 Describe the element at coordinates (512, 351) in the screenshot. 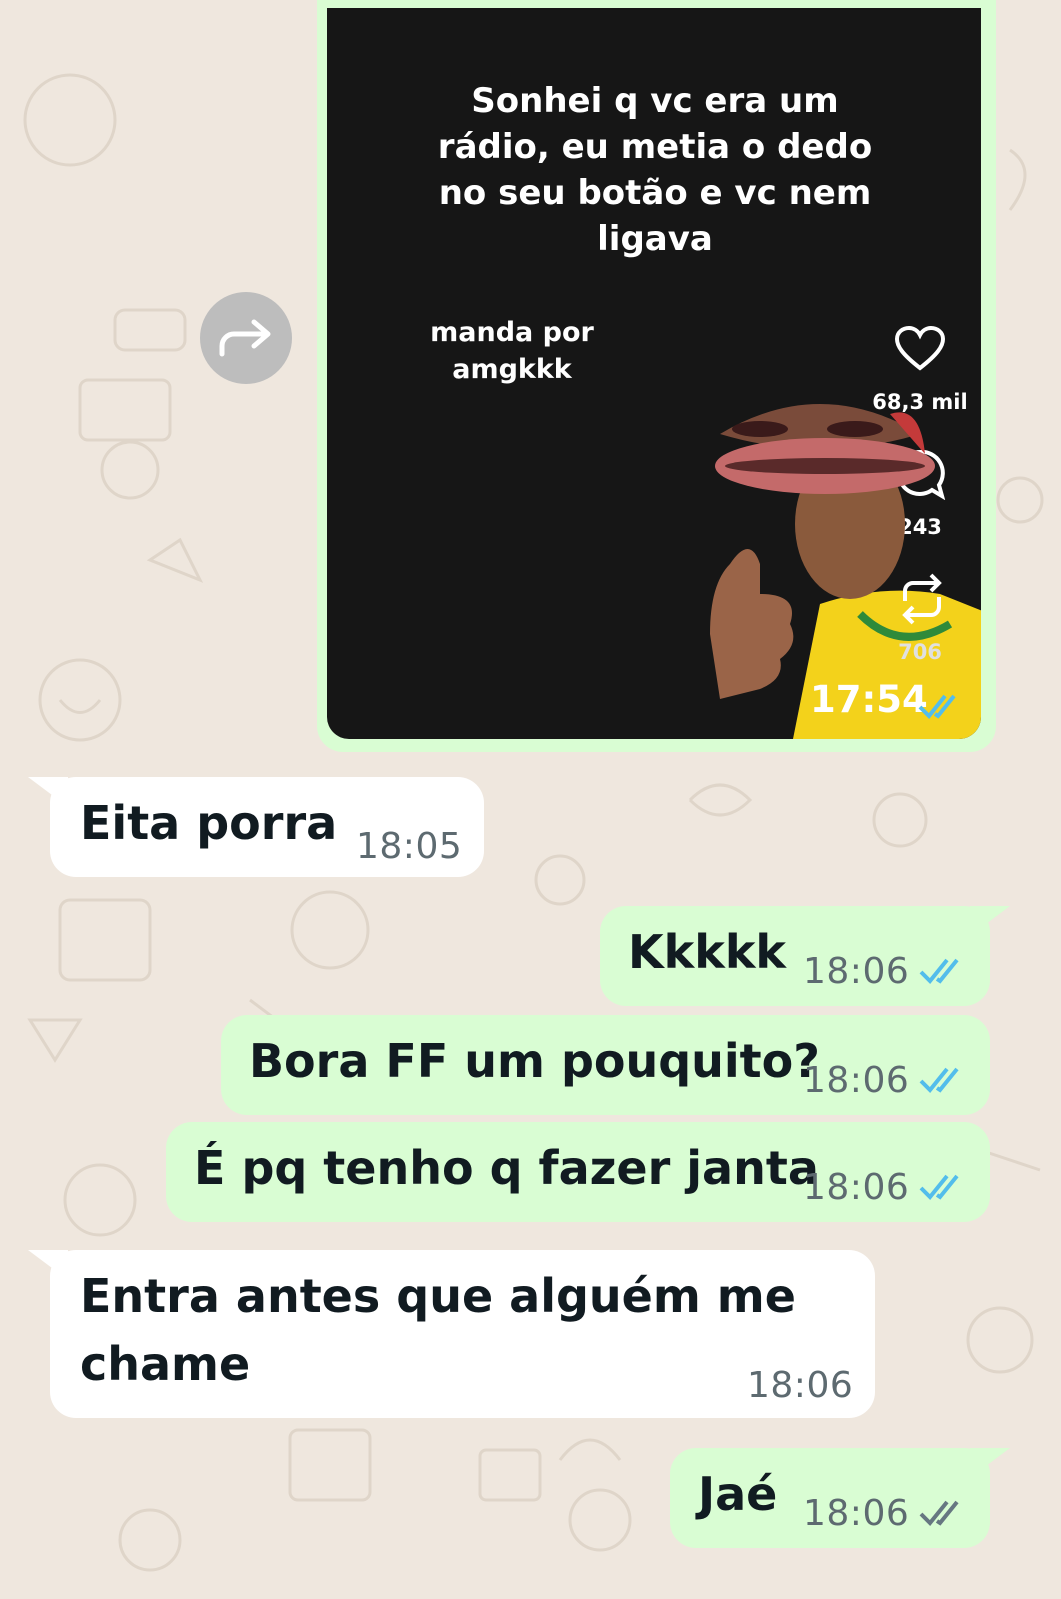

I see `meme-credit: manda por amgkkk` at that location.